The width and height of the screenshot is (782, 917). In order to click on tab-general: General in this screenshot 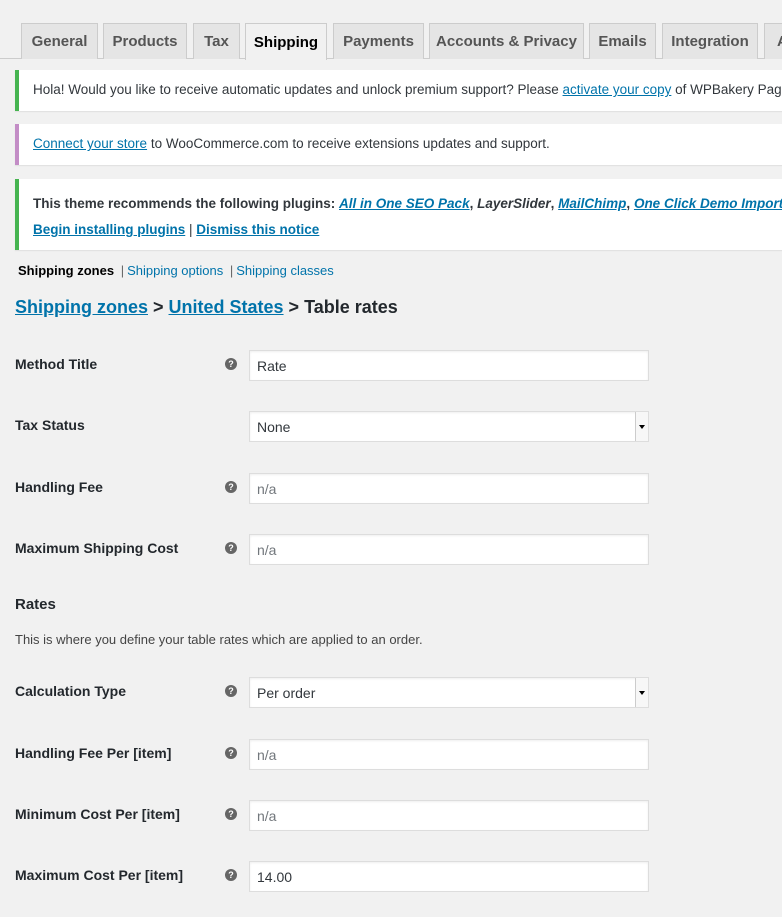, I will do `click(59, 41)`.